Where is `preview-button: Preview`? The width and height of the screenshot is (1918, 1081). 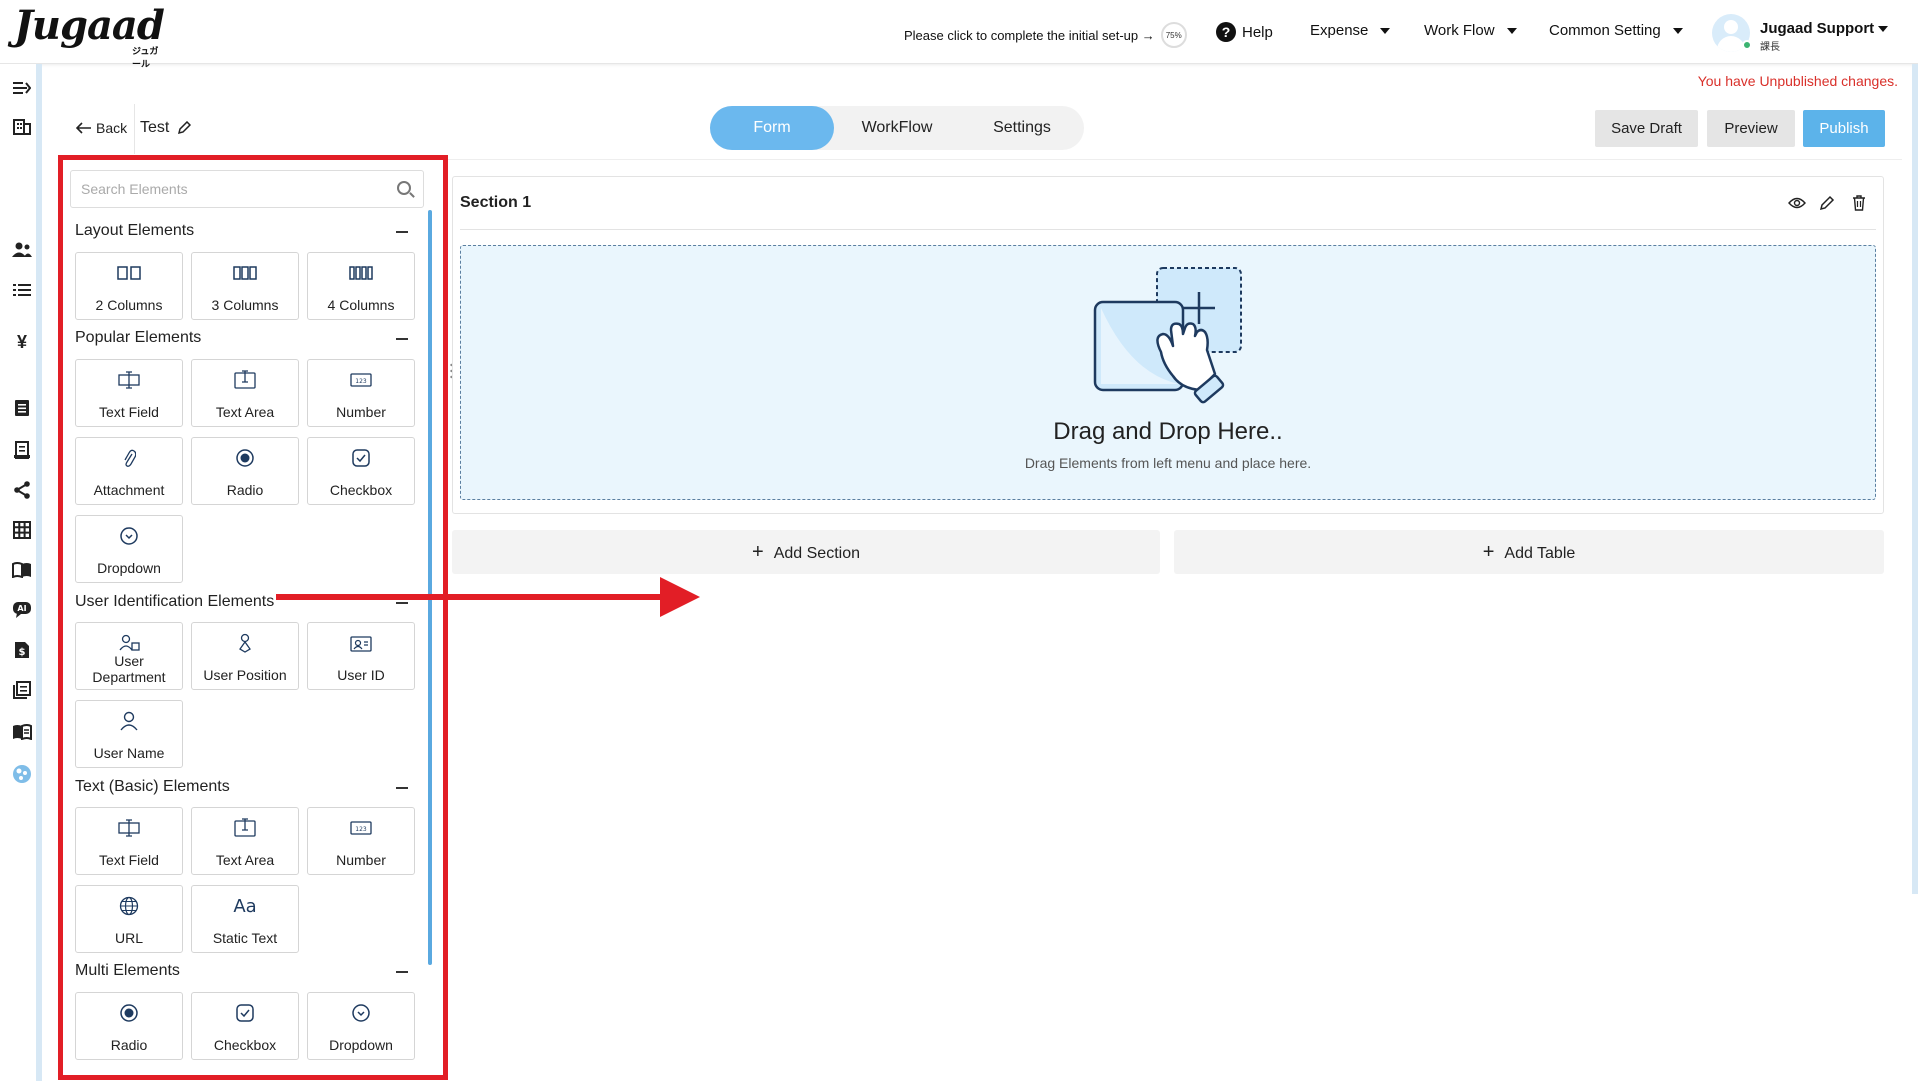 preview-button: Preview is located at coordinates (1751, 128).